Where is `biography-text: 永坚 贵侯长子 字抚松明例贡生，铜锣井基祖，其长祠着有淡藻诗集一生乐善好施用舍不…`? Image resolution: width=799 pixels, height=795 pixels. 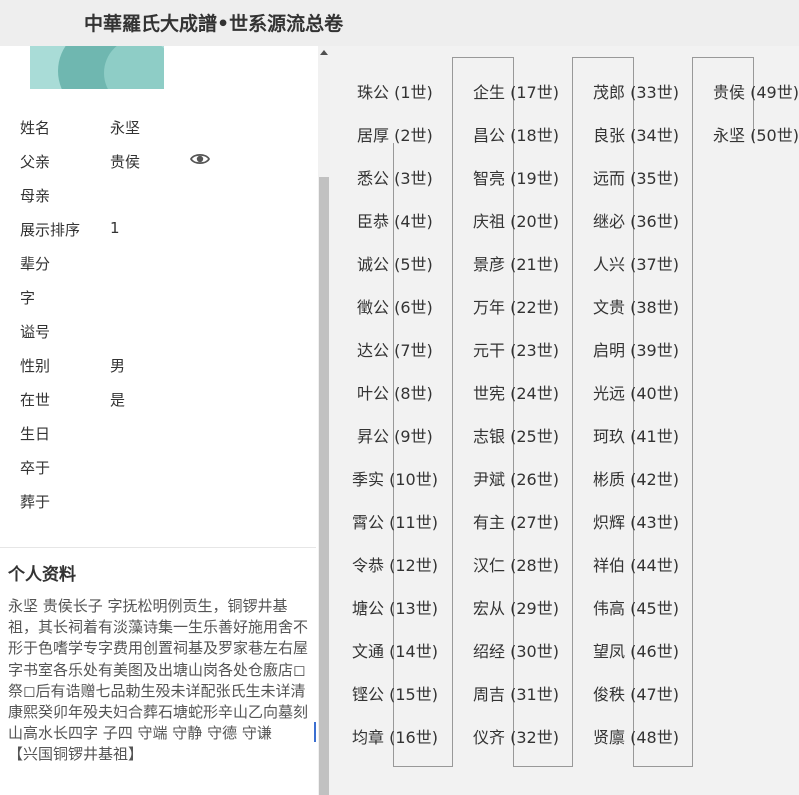 biography-text: 永坚 贵侯长子 字抚松明例贡生，铜锣井基祖，其长祠着有淡藻诗集一生乐善好施用舍不… is located at coordinates (159, 681).